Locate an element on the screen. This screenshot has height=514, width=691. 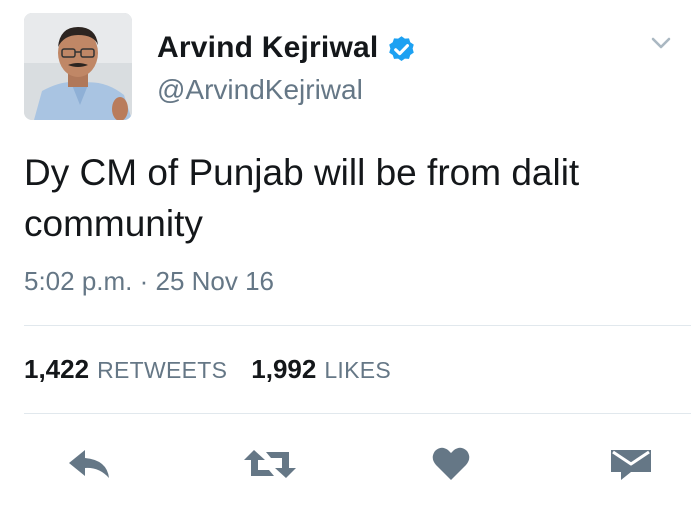
verified-badge-icon is located at coordinates (401, 48).